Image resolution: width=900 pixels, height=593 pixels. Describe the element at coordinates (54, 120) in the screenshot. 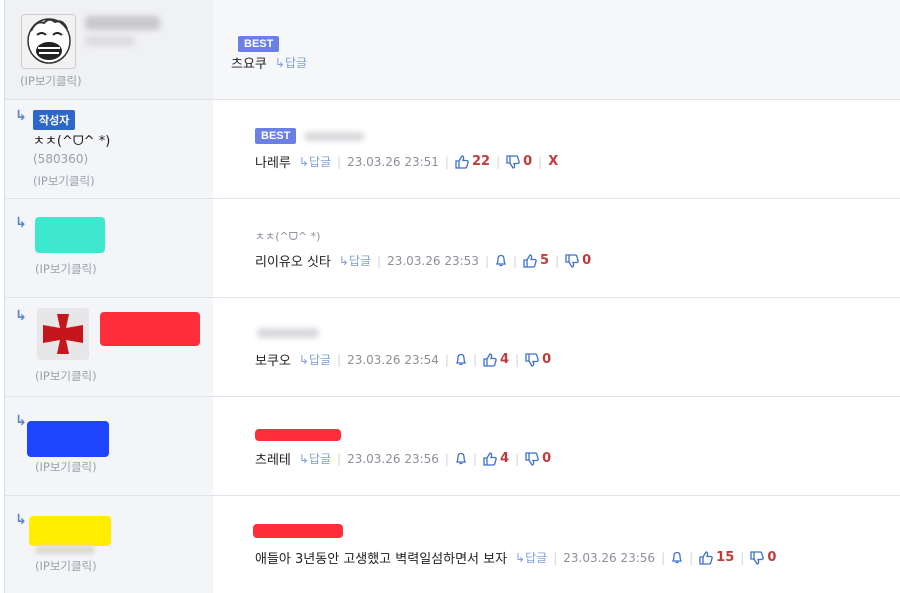

I see `author-badge: 작성자` at that location.